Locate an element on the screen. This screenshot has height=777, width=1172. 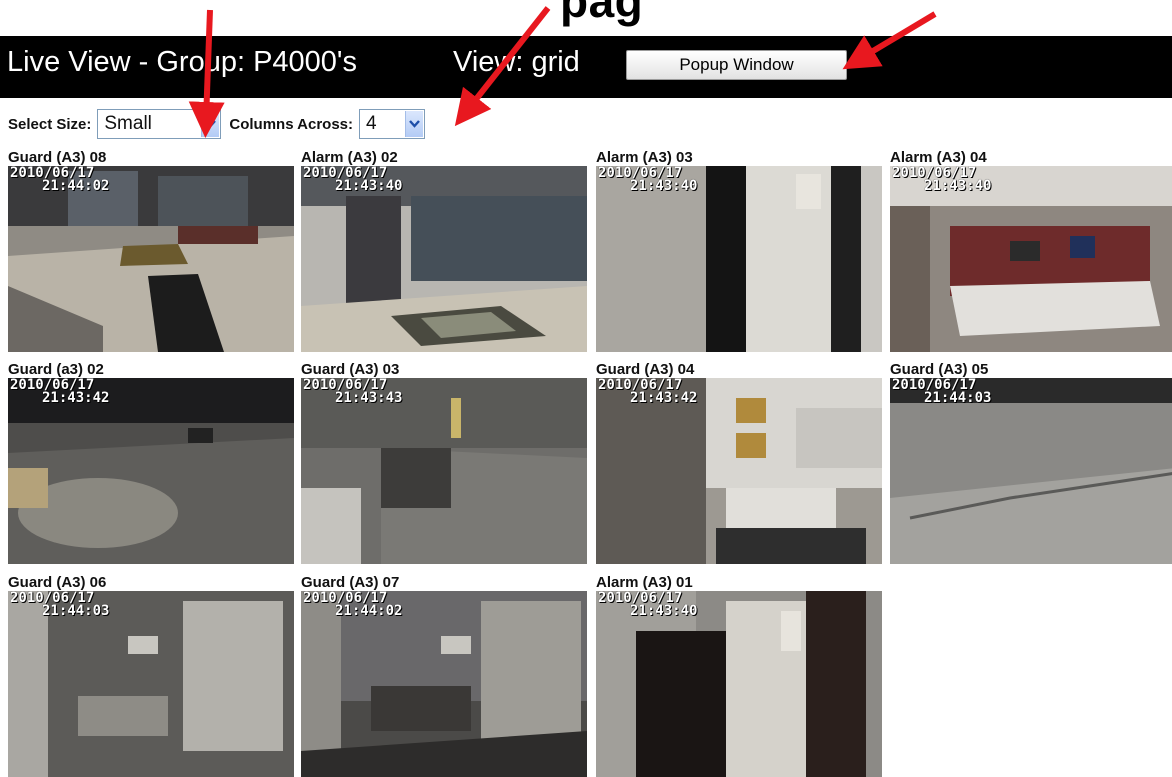
camera-feed: 2010/06/17 21:43:43 is located at coordinates (444, 471).